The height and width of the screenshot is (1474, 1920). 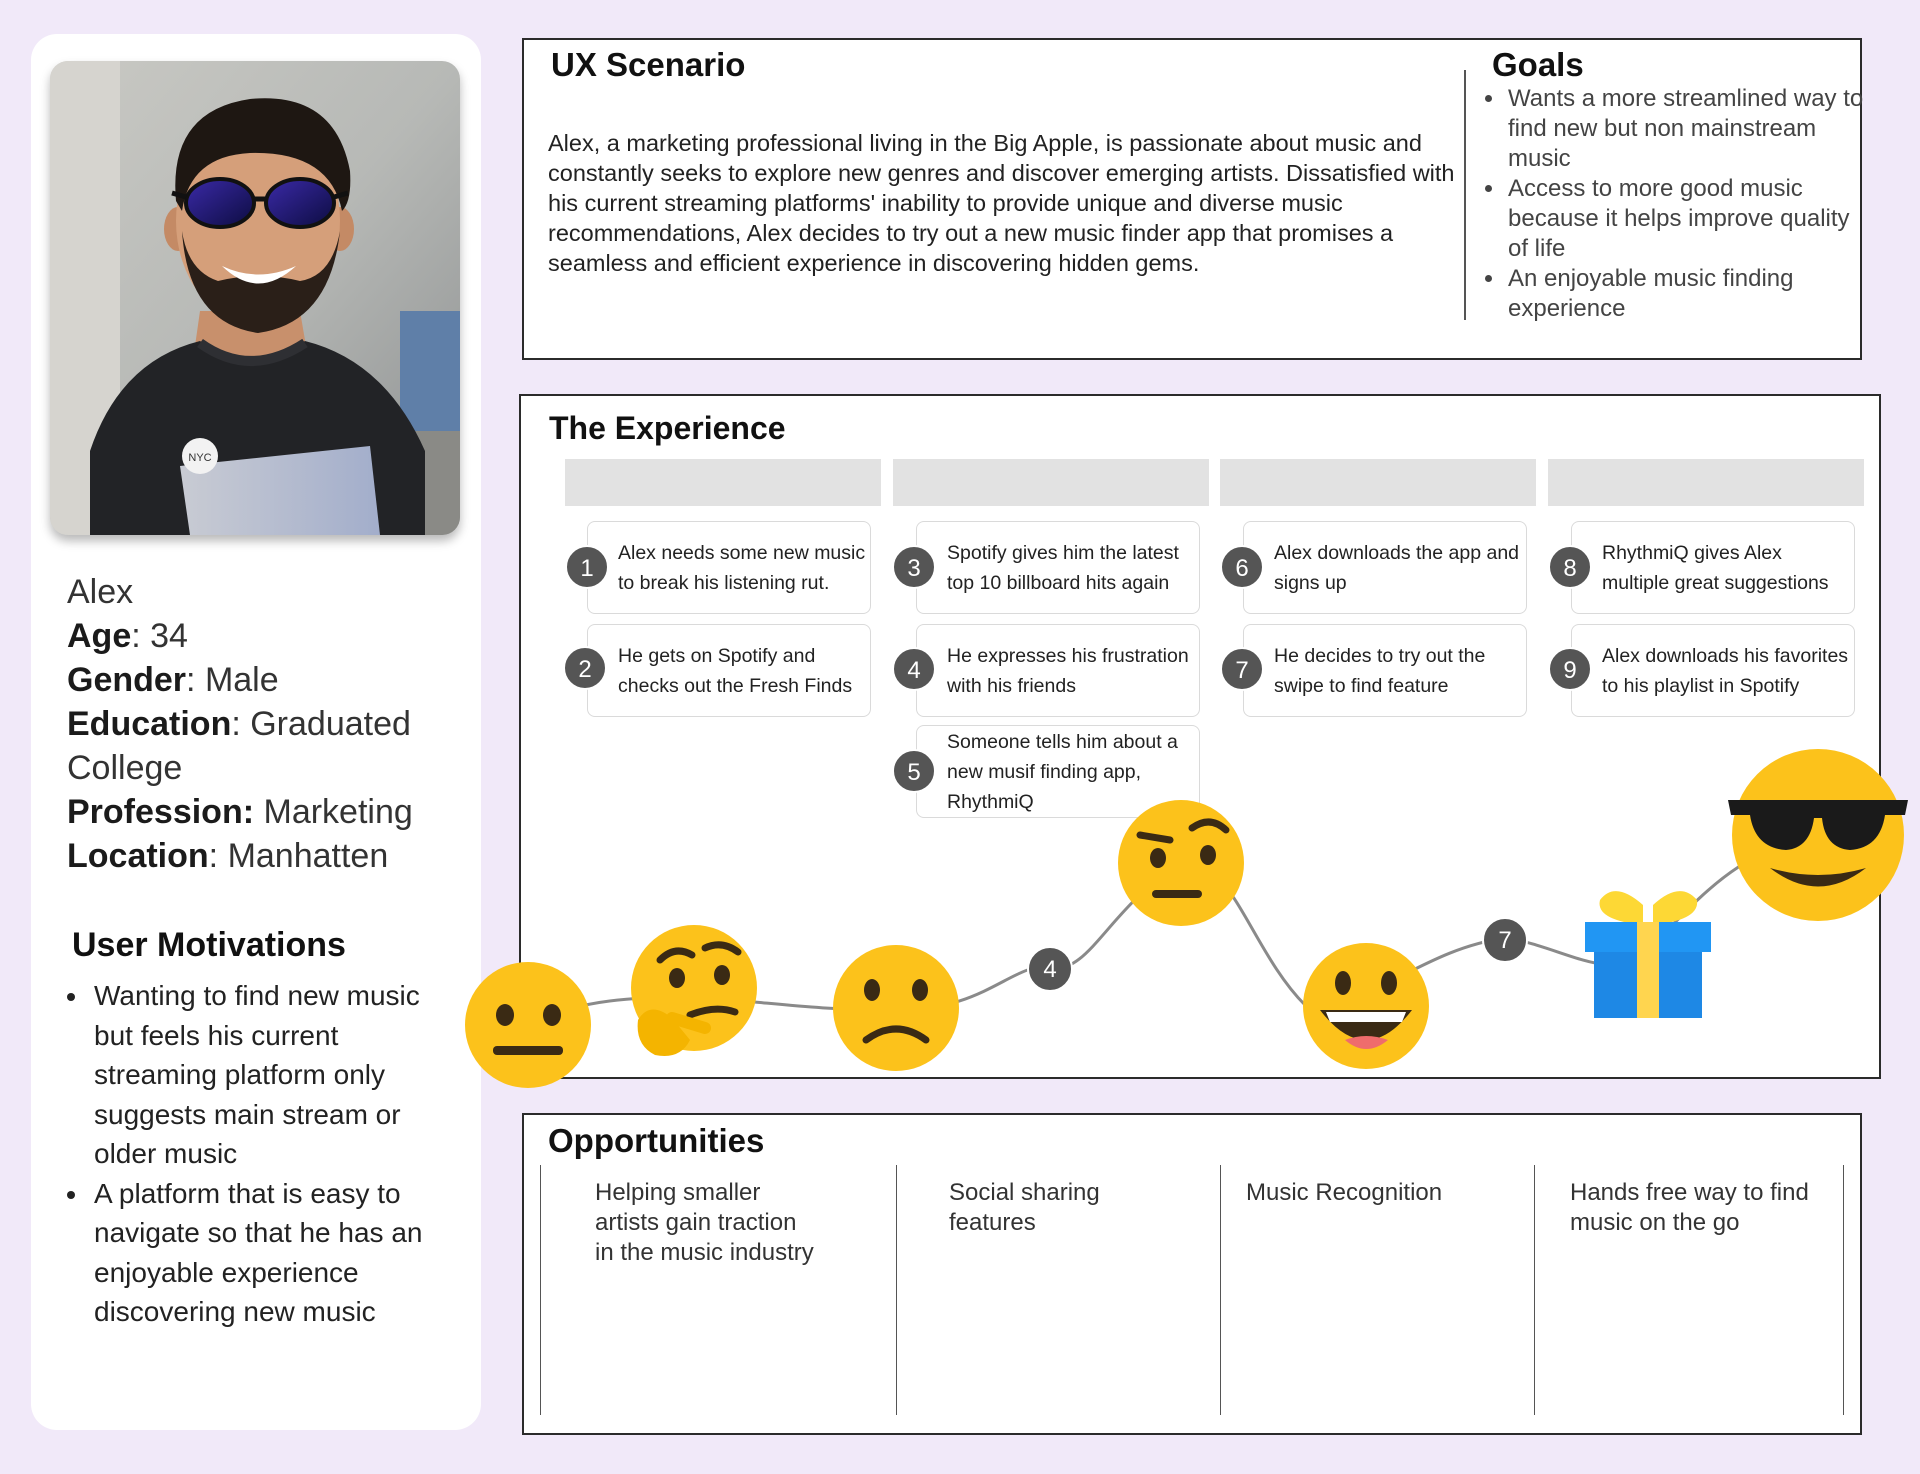 I want to click on persona-profession: Profession: Marketing, so click(x=240, y=812).